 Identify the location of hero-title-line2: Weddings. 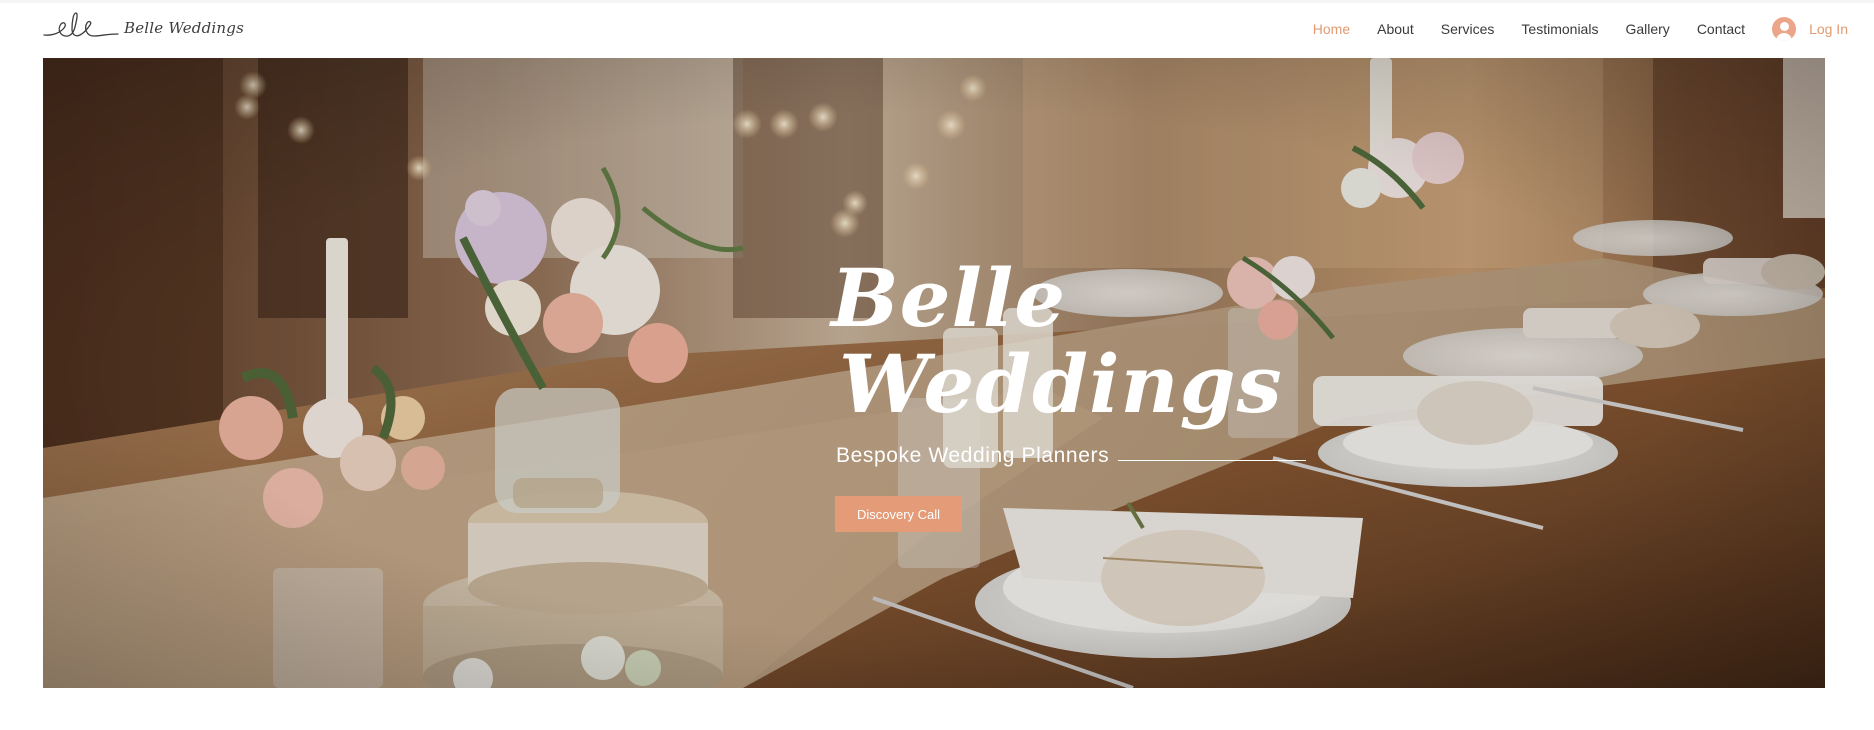
(1061, 384).